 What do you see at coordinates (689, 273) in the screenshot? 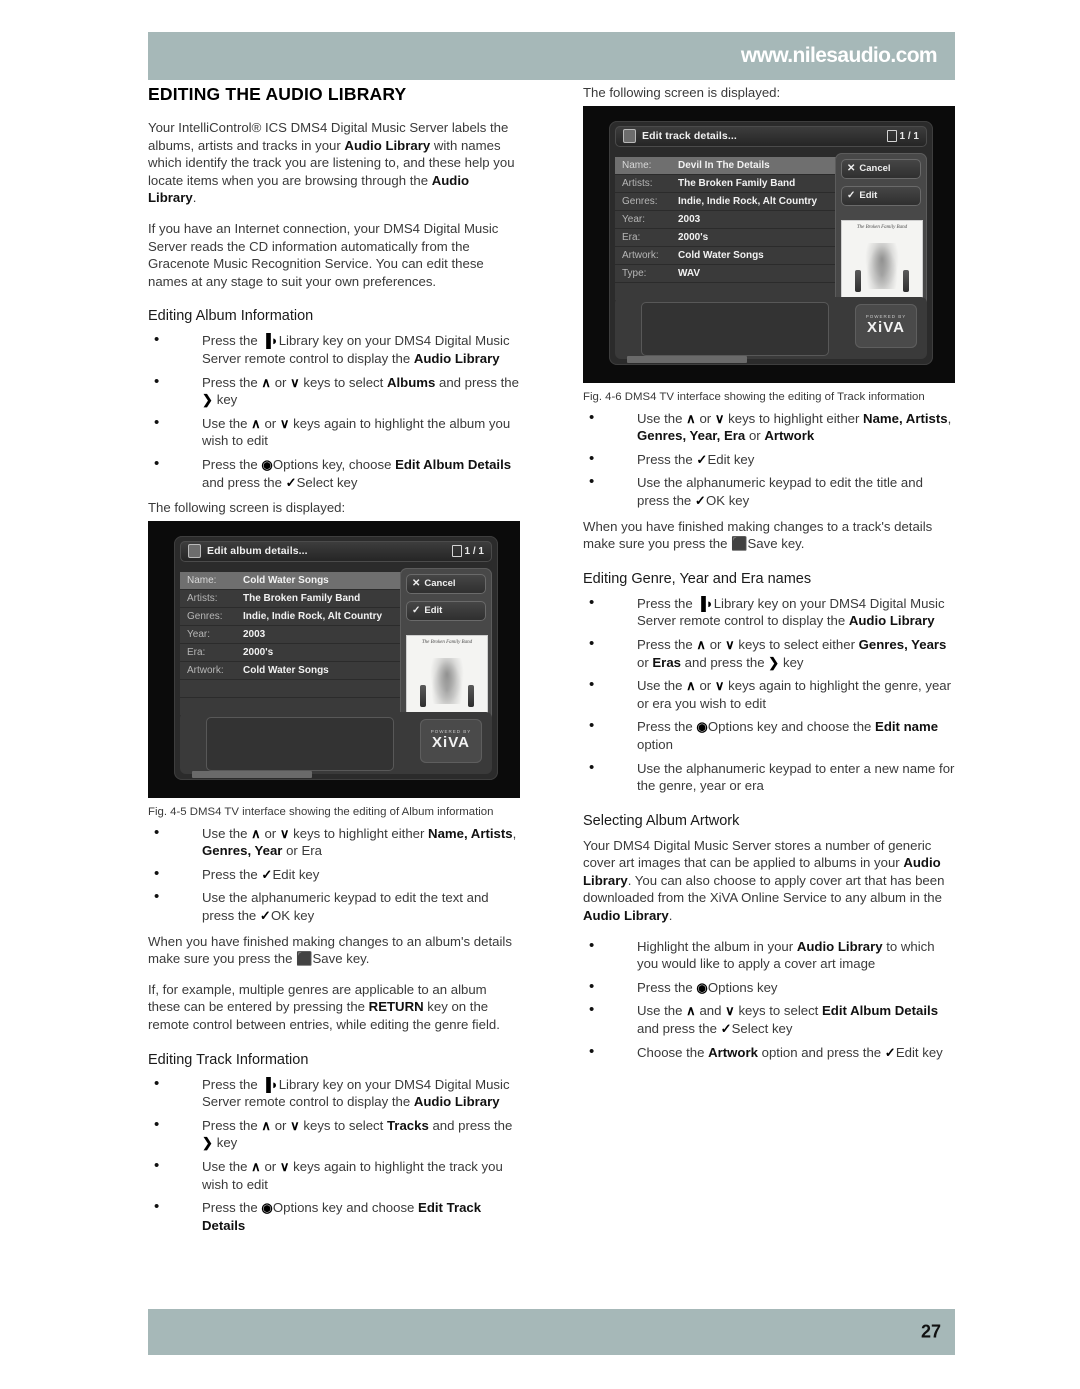
I see `field-value: WAV` at bounding box center [689, 273].